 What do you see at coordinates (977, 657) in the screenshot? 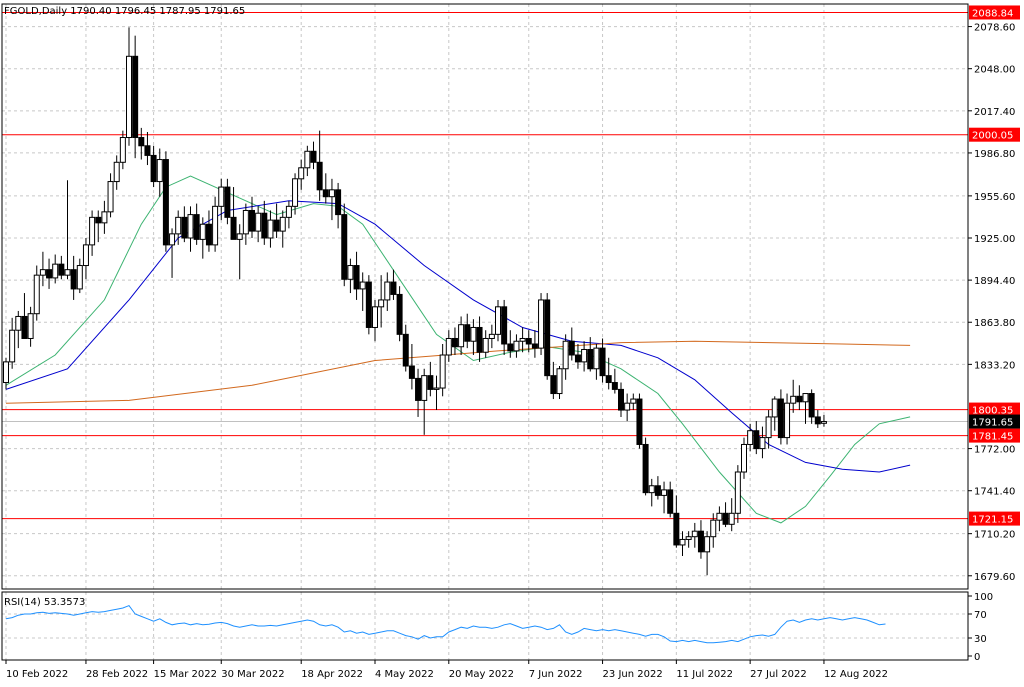
I see `rsi-y-tick-label: 0` at bounding box center [977, 657].